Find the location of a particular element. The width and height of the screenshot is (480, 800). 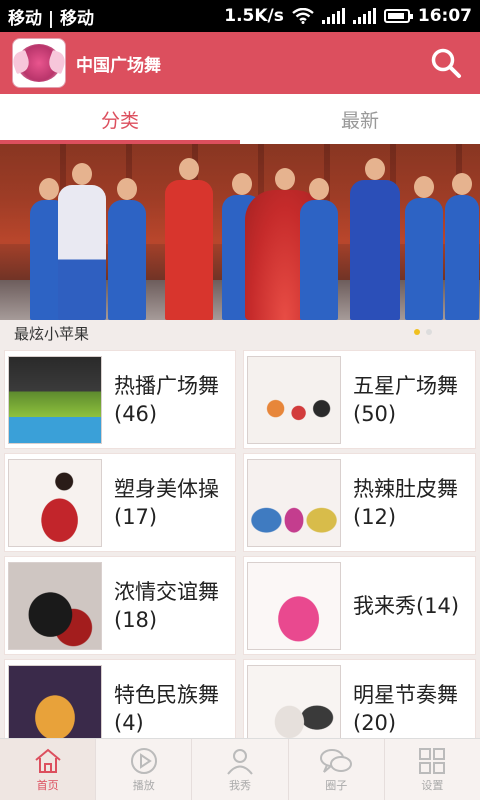

nav-my-show: 我秀 is located at coordinates (240, 769).